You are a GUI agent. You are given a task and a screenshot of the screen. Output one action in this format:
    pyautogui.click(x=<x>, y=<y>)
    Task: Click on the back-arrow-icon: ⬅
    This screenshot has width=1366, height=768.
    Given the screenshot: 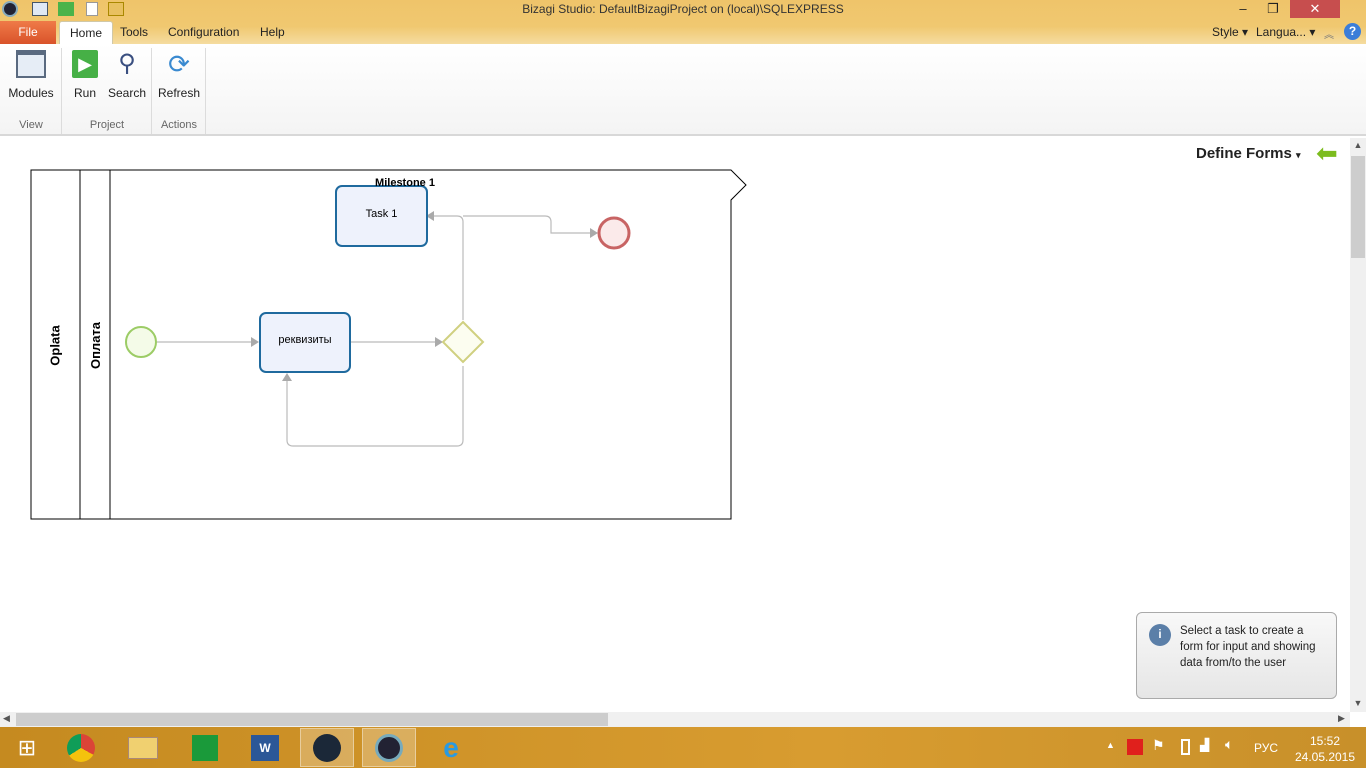 What is the action you would take?
    pyautogui.click(x=1327, y=153)
    